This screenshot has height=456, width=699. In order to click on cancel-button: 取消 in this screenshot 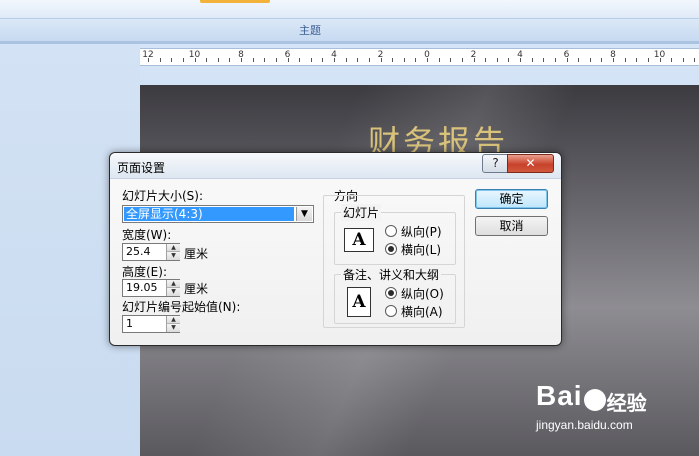, I will do `click(511, 226)`.